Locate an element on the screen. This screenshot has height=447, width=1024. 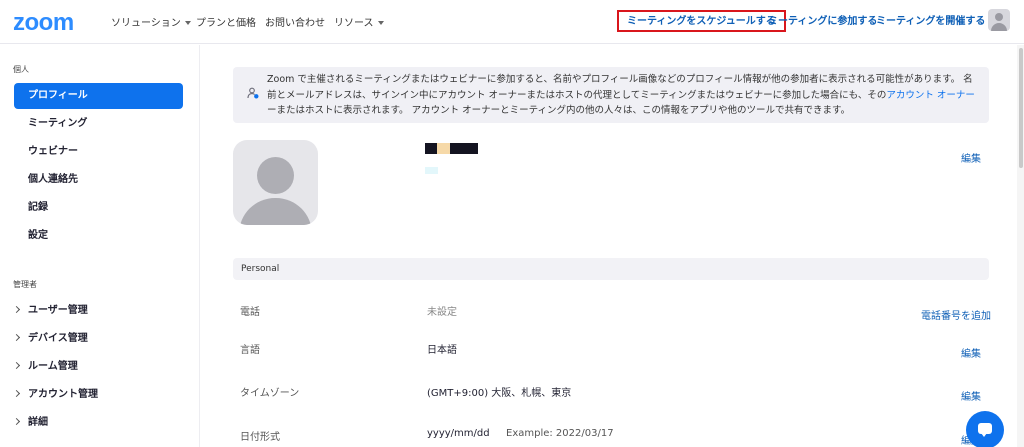
nav-plans-pricing: プランと価格 is located at coordinates (226, 21).